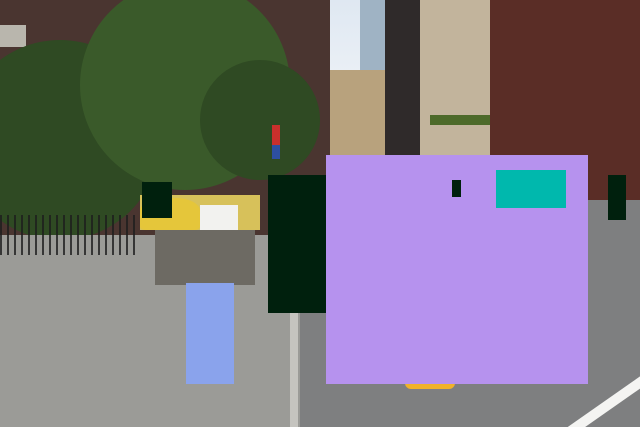 The width and height of the screenshot is (640, 427). I want to click on street-sign, so click(276, 152).